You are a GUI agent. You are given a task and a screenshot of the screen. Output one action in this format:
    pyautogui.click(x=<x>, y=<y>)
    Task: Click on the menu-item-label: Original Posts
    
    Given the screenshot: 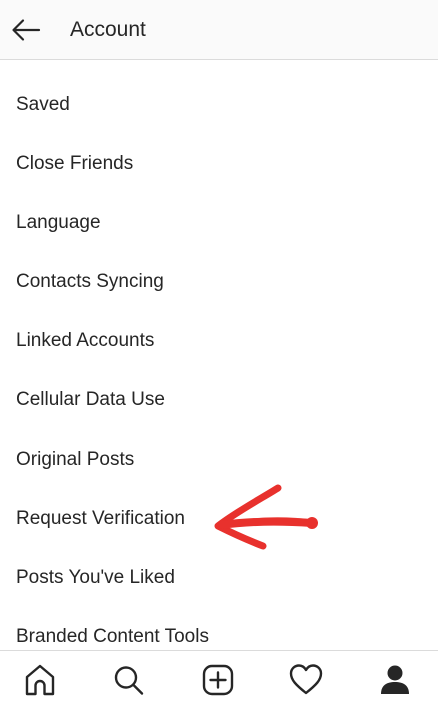 What is the action you would take?
    pyautogui.click(x=75, y=459)
    